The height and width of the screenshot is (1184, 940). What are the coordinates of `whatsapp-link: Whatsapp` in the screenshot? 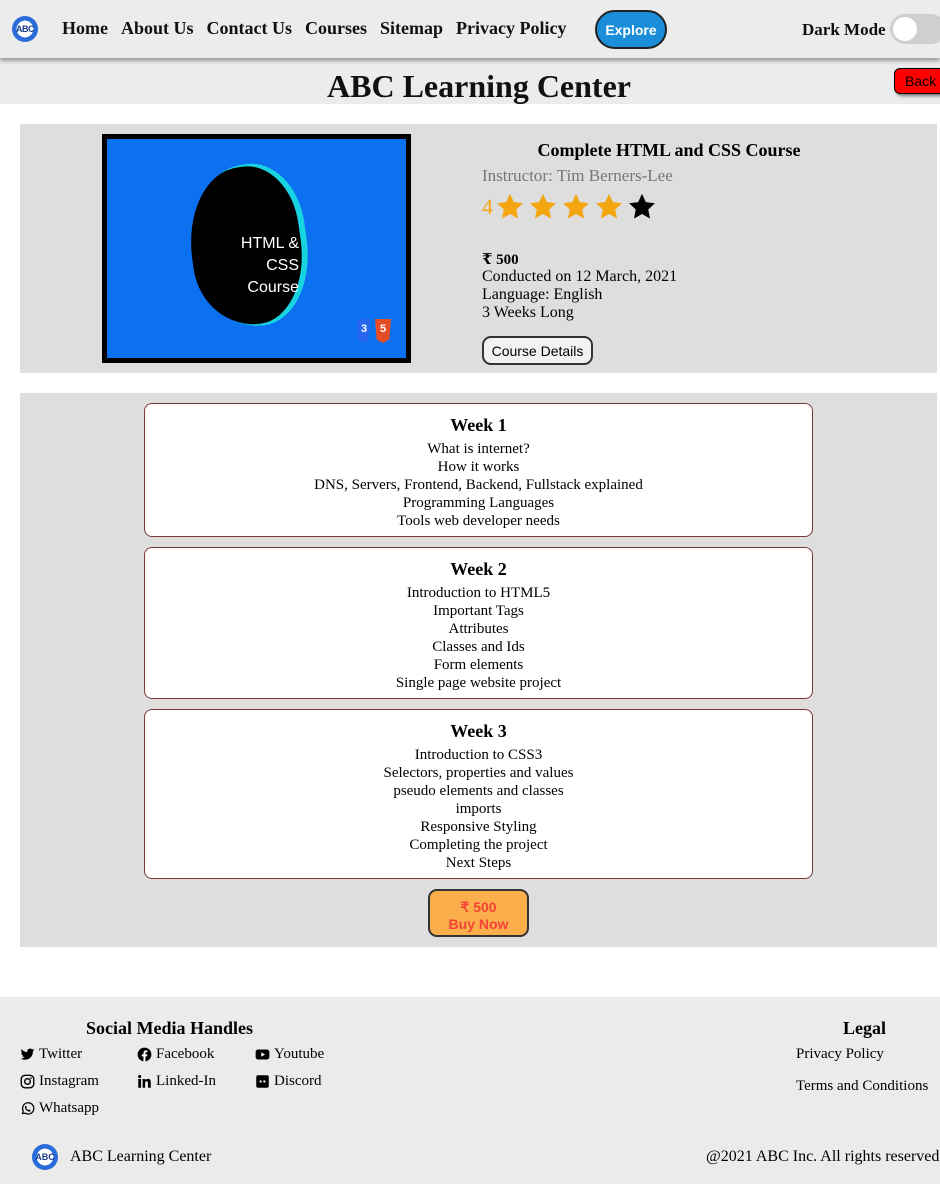 It's located at (59, 1108).